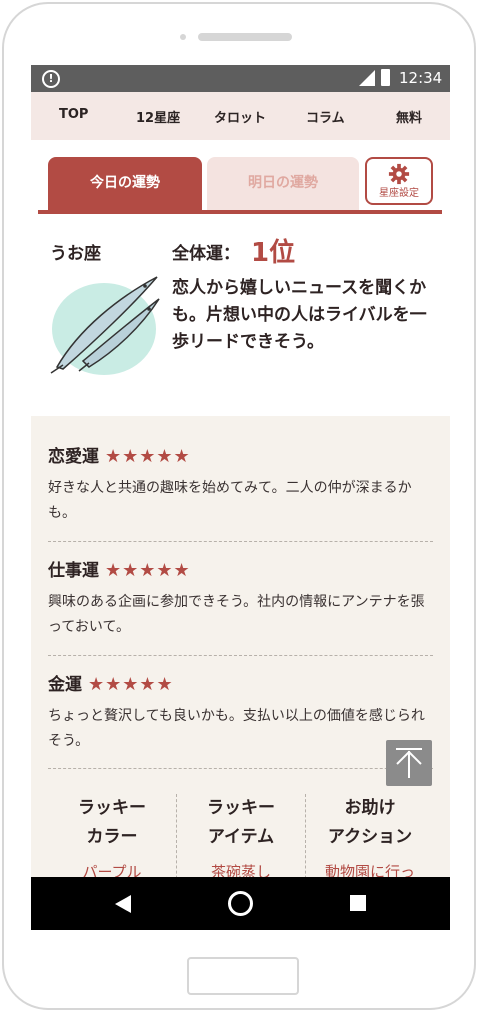  I want to click on top-nav: TOP 12星座 タロット コラム 無料, so click(240, 116).